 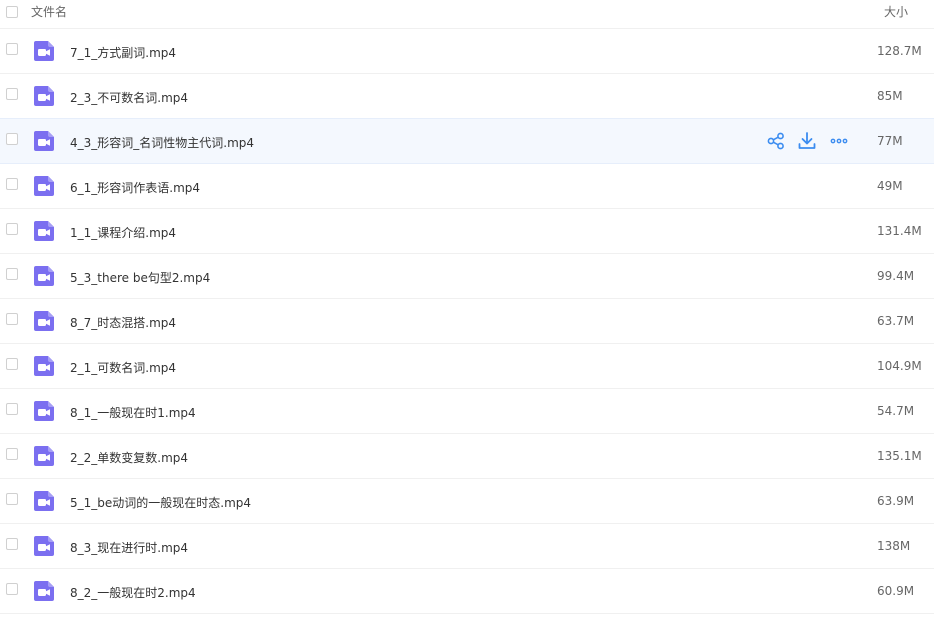 I want to click on file-name: 2_1_可数名词.mp4, so click(x=123, y=367).